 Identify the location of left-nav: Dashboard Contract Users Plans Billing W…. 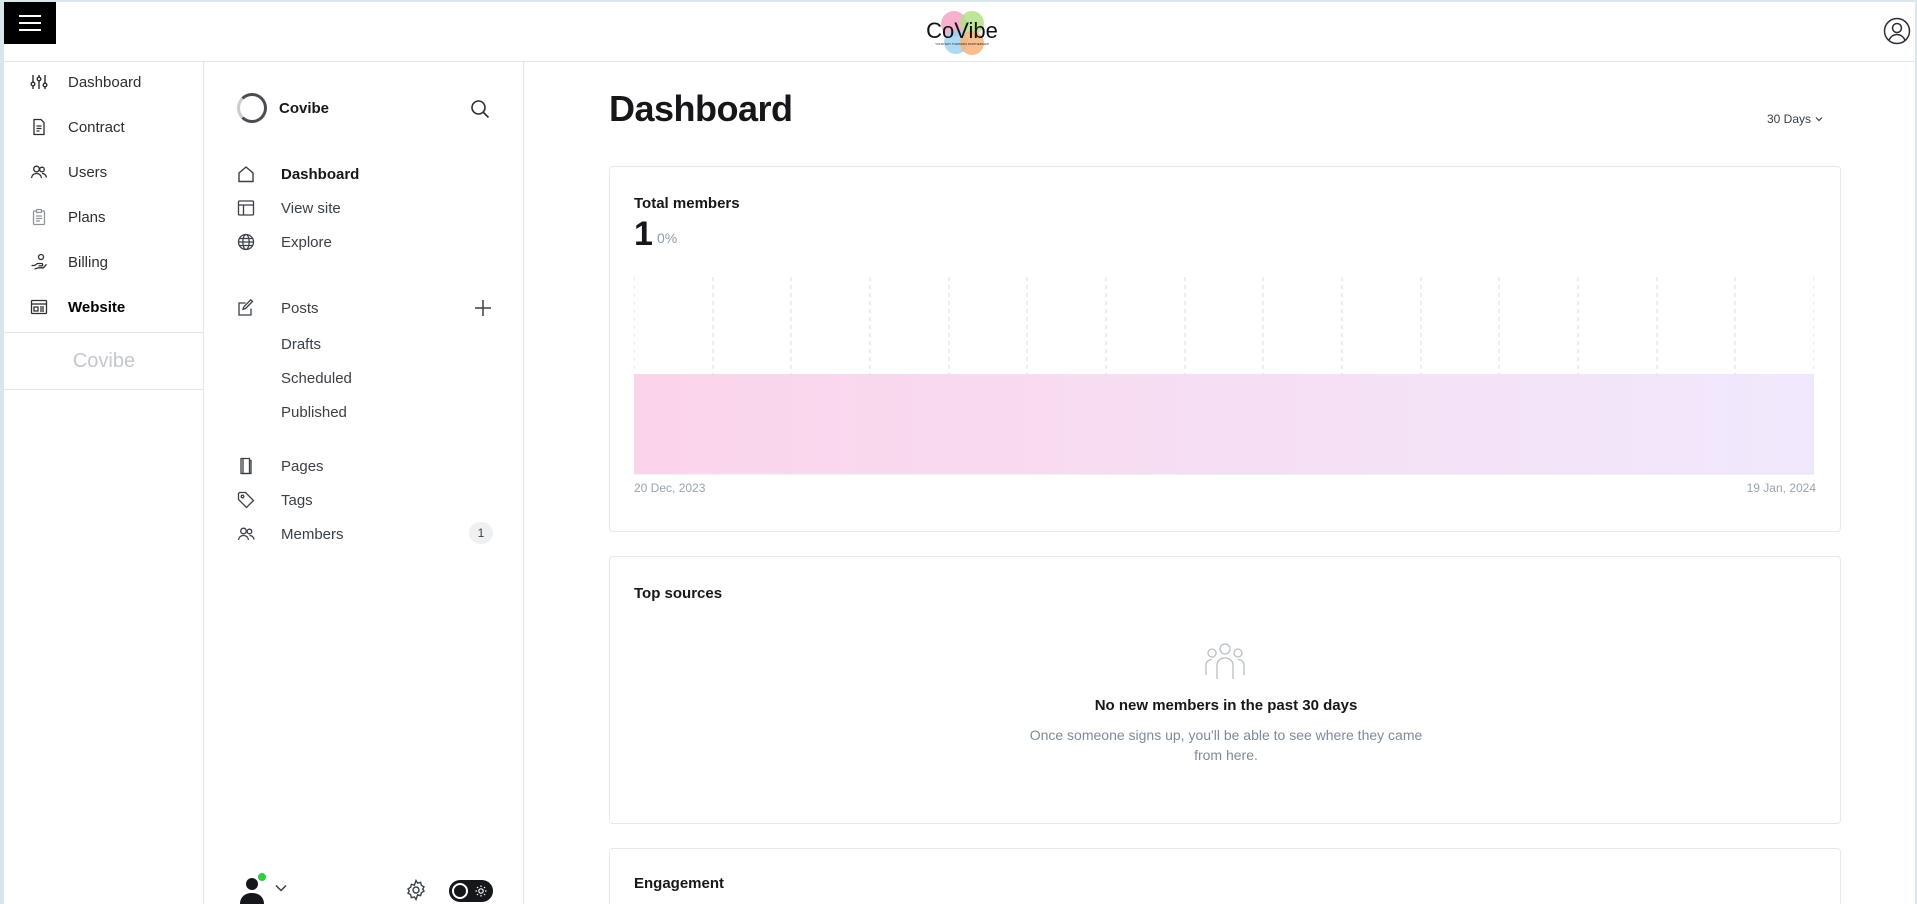
(104, 483).